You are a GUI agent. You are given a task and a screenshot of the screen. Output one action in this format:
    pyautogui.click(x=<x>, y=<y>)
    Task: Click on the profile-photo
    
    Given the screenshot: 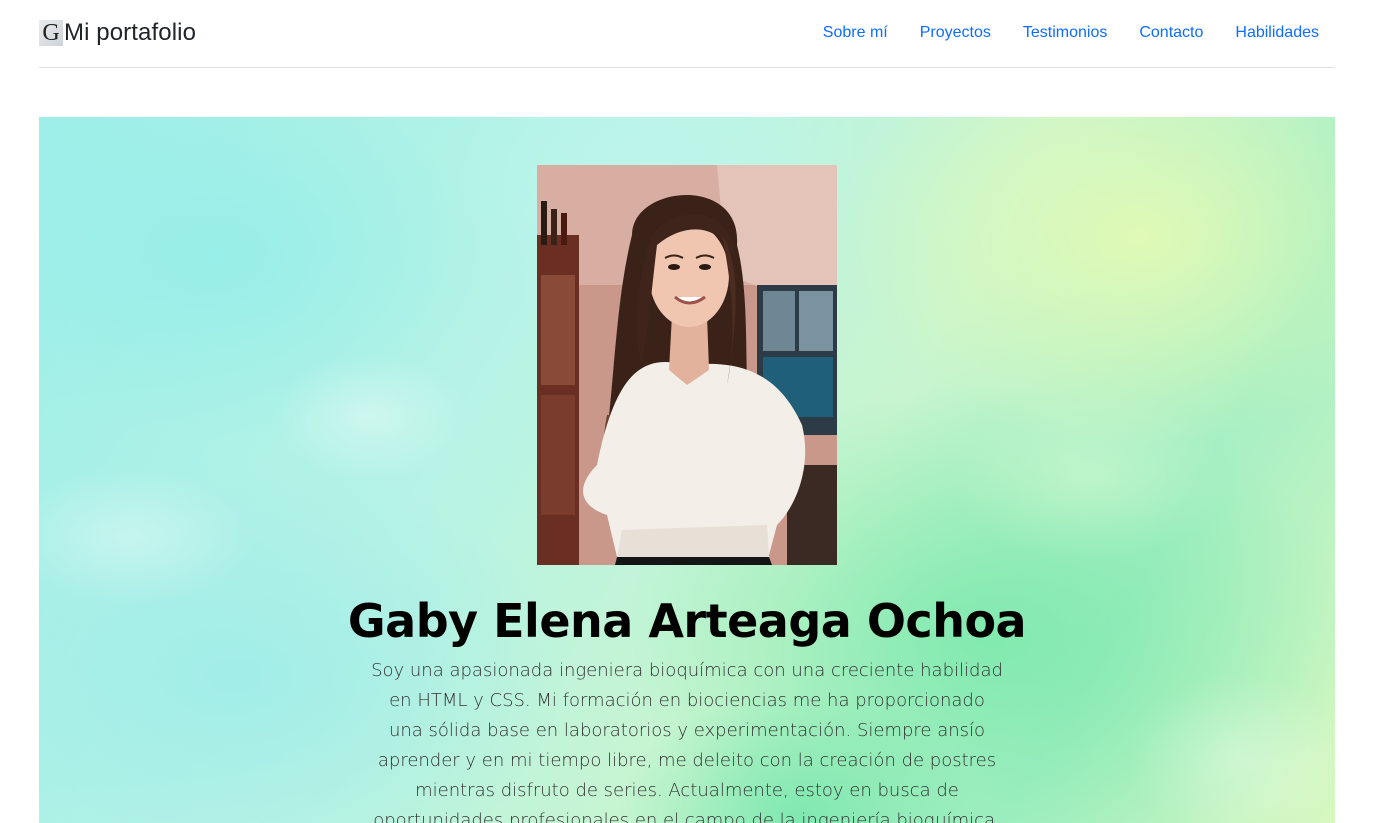 What is the action you would take?
    pyautogui.click(x=687, y=365)
    